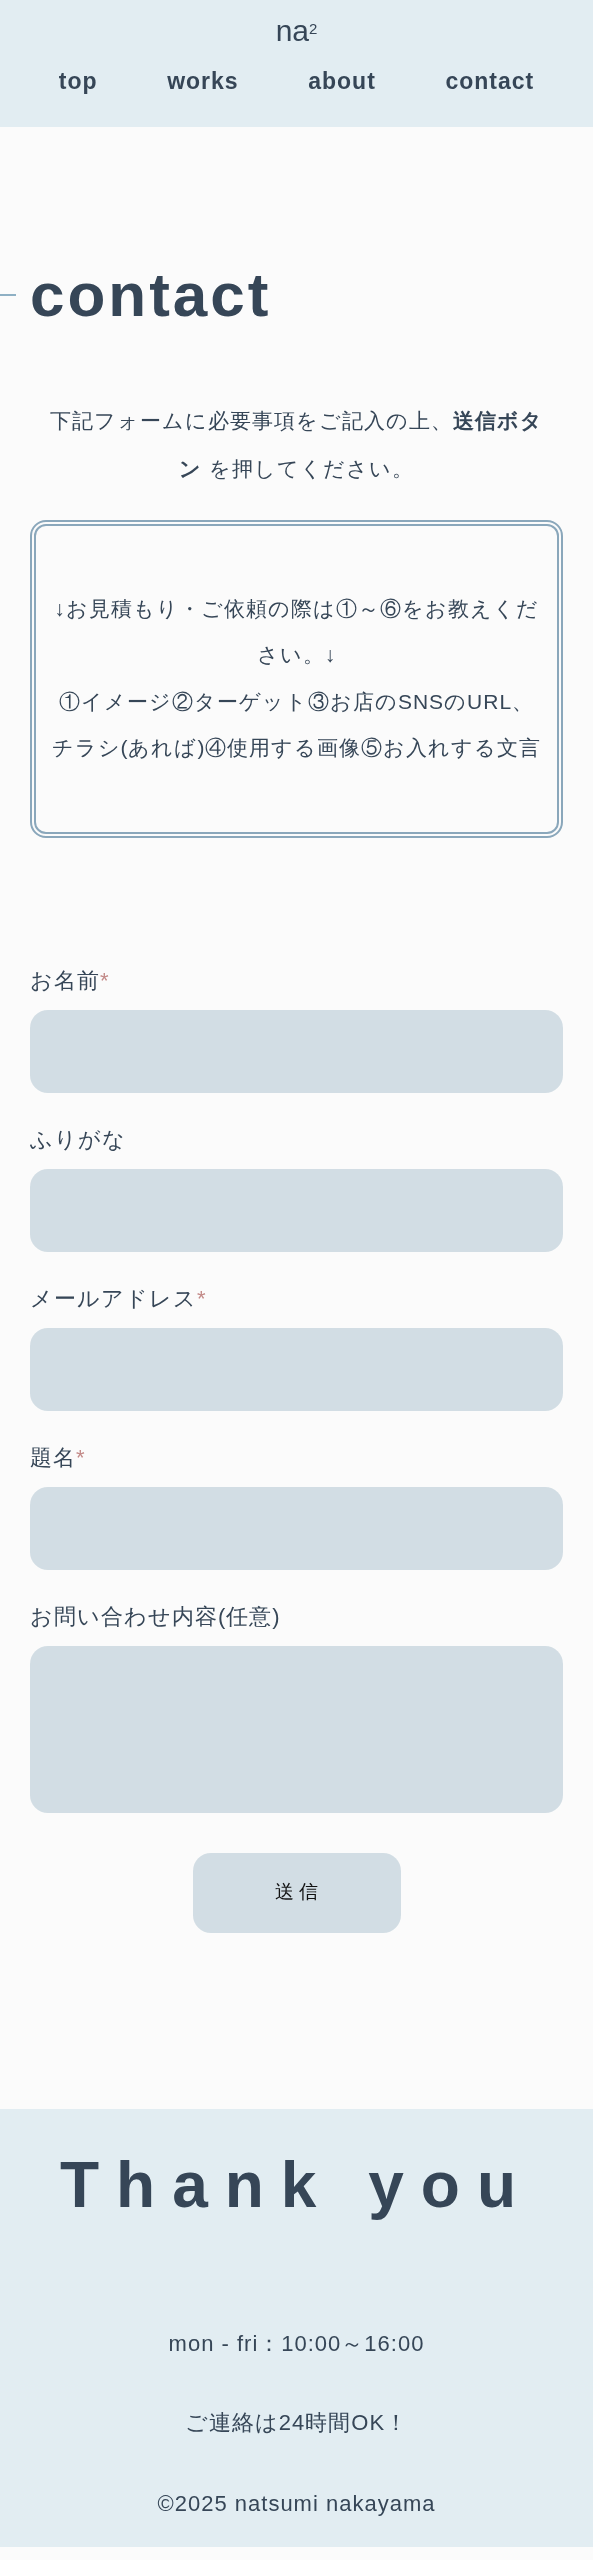 The width and height of the screenshot is (593, 2560). Describe the element at coordinates (296, 445) in the screenshot. I see `intro-text: 下記フォームに必要事項をご記入の上、送信ボタン を押してください。` at that location.